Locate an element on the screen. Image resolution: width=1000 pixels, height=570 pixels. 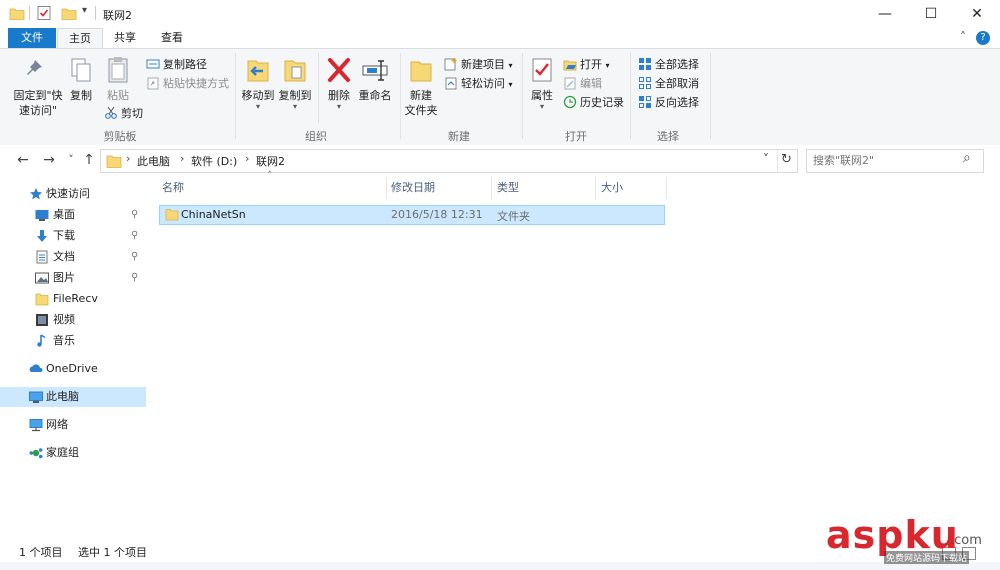
address-bar: › 此电脑 › 软件 (D:) › 联网2 ˅ ↻ is located at coordinates (449, 161).